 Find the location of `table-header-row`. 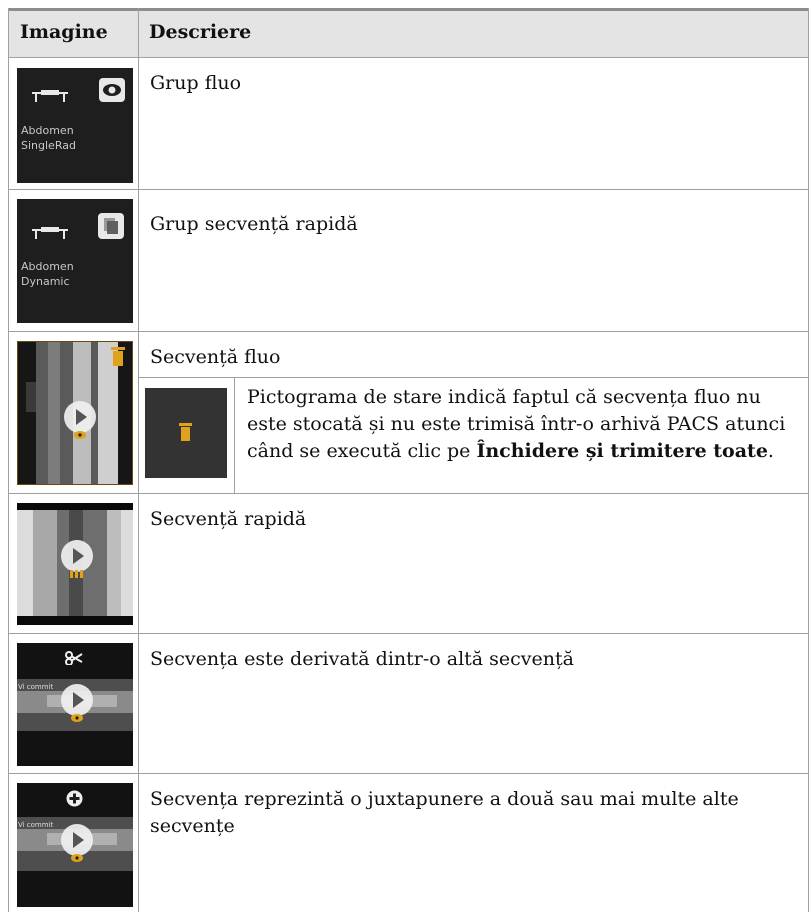

table-header-row is located at coordinates (408, 33).